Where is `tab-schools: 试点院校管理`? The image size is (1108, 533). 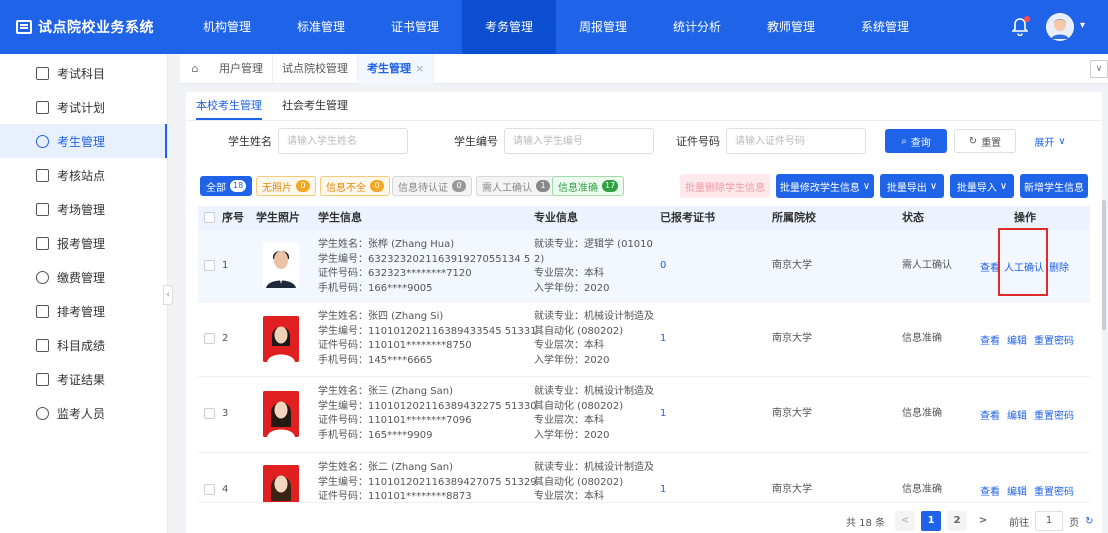
tab-schools: 试点院校管理 is located at coordinates (315, 68).